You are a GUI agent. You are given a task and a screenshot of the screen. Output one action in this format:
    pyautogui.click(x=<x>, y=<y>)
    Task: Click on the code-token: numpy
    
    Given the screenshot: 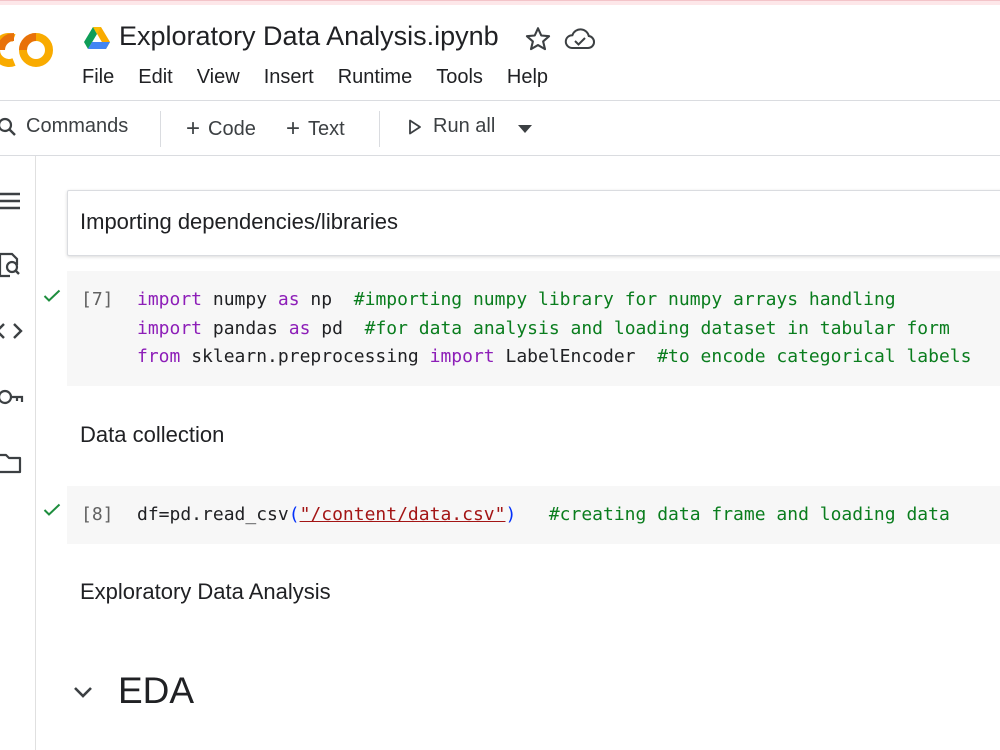 What is the action you would take?
    pyautogui.click(x=240, y=299)
    